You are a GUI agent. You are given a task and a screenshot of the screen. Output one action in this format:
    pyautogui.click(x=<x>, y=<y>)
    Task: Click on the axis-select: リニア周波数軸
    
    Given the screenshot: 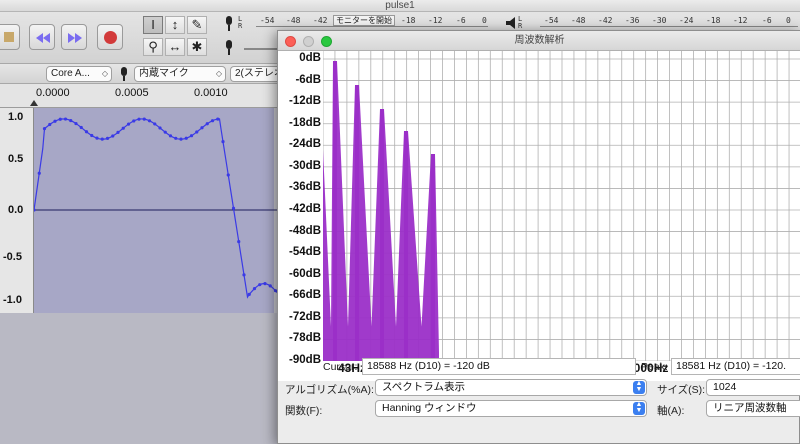 What is the action you would take?
    pyautogui.click(x=753, y=408)
    